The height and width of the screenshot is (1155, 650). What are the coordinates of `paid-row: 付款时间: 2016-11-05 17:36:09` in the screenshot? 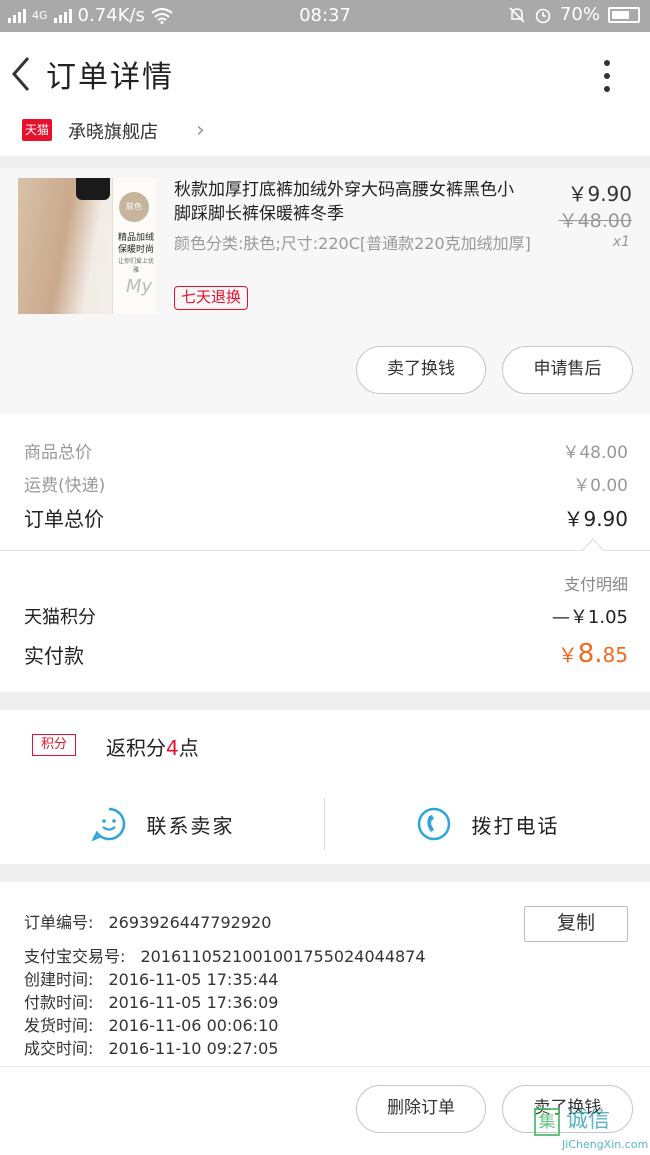 It's located at (151, 1003).